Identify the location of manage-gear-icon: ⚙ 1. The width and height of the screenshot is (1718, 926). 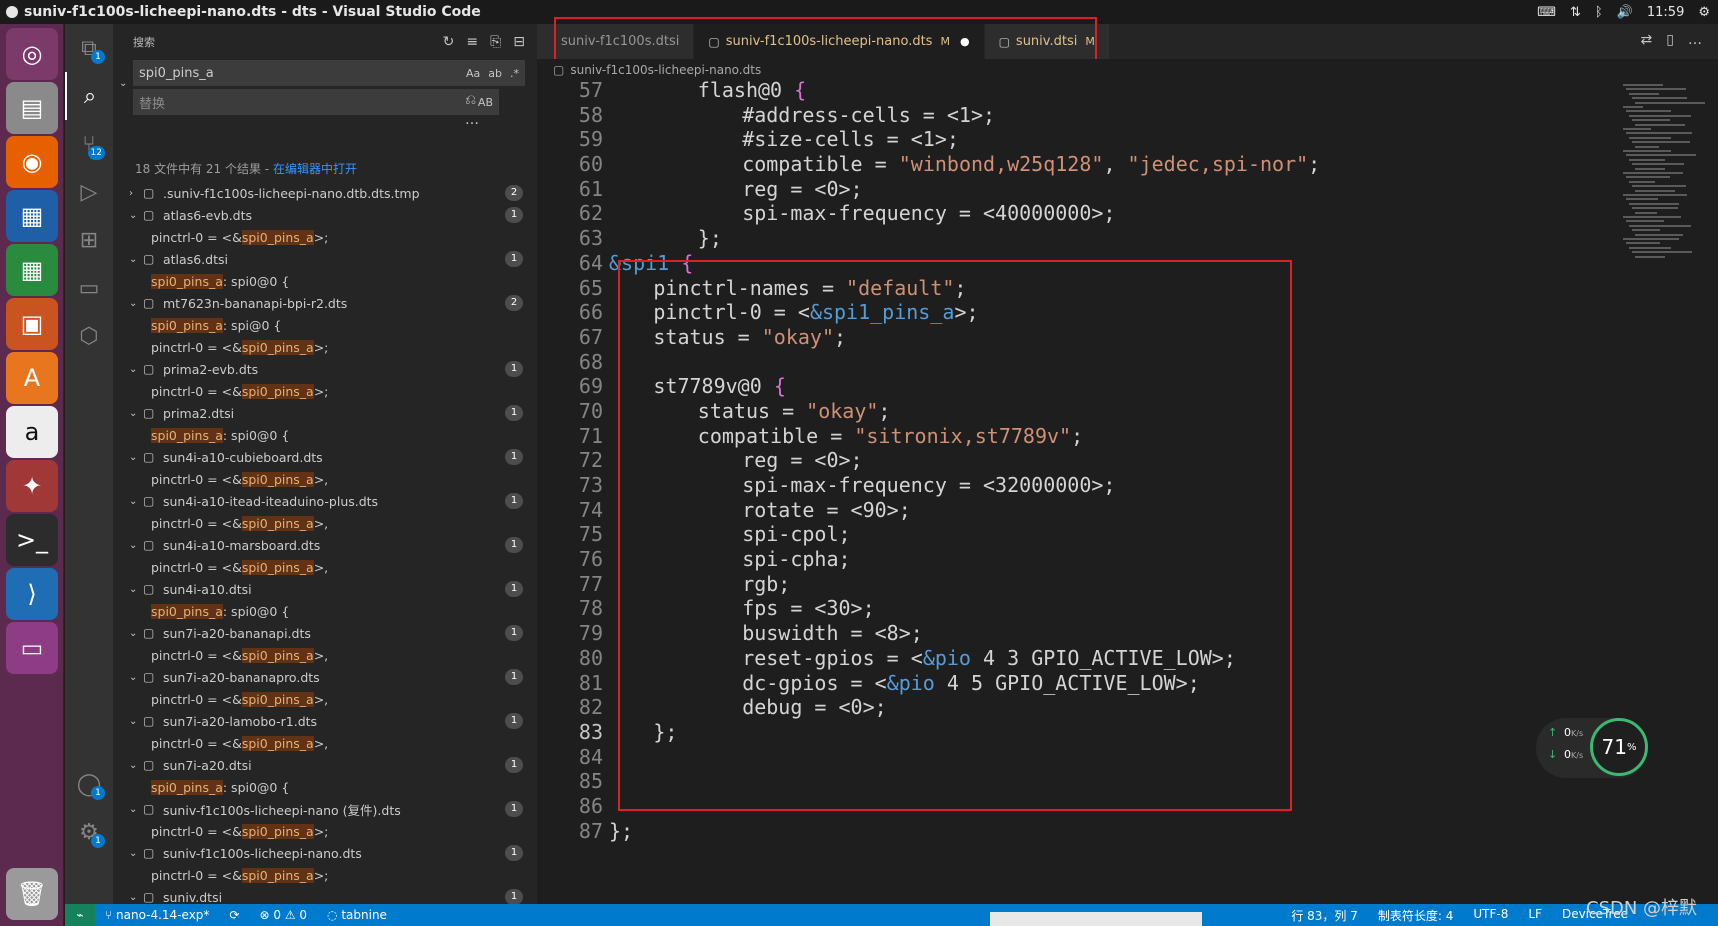
(89, 832).